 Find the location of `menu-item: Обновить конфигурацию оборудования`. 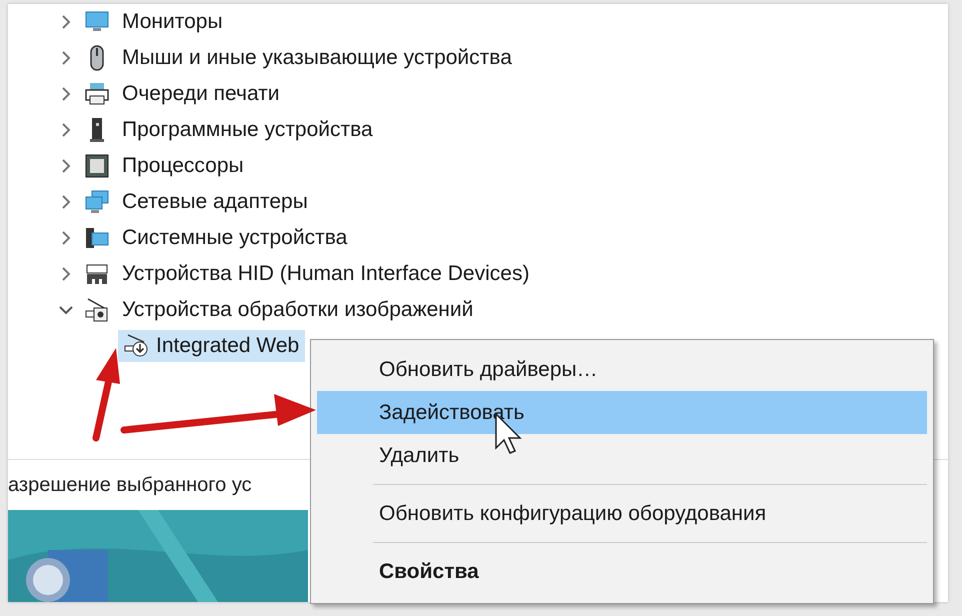

menu-item: Обновить конфигурацию оборудования is located at coordinates (622, 513).